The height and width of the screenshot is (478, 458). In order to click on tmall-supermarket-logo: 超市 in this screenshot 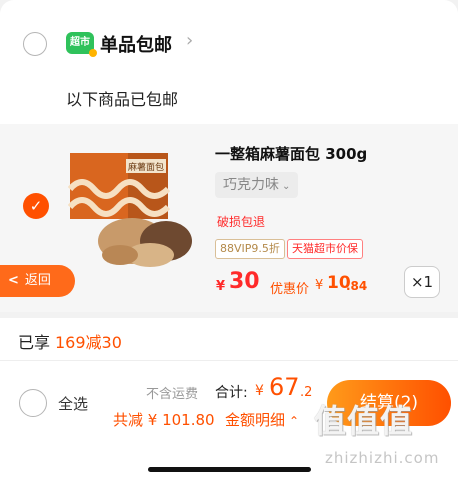, I will do `click(81, 44)`.